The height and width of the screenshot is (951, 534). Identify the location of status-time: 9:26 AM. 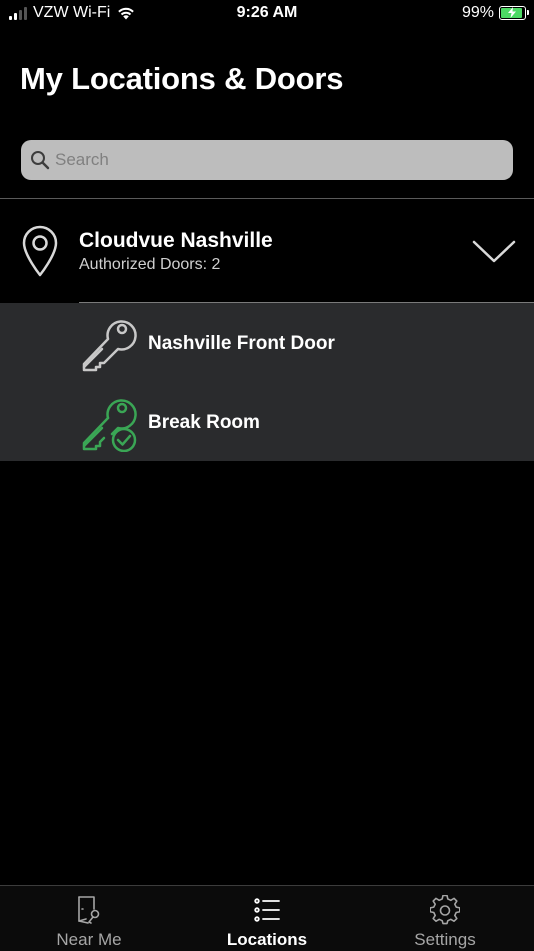
(267, 12).